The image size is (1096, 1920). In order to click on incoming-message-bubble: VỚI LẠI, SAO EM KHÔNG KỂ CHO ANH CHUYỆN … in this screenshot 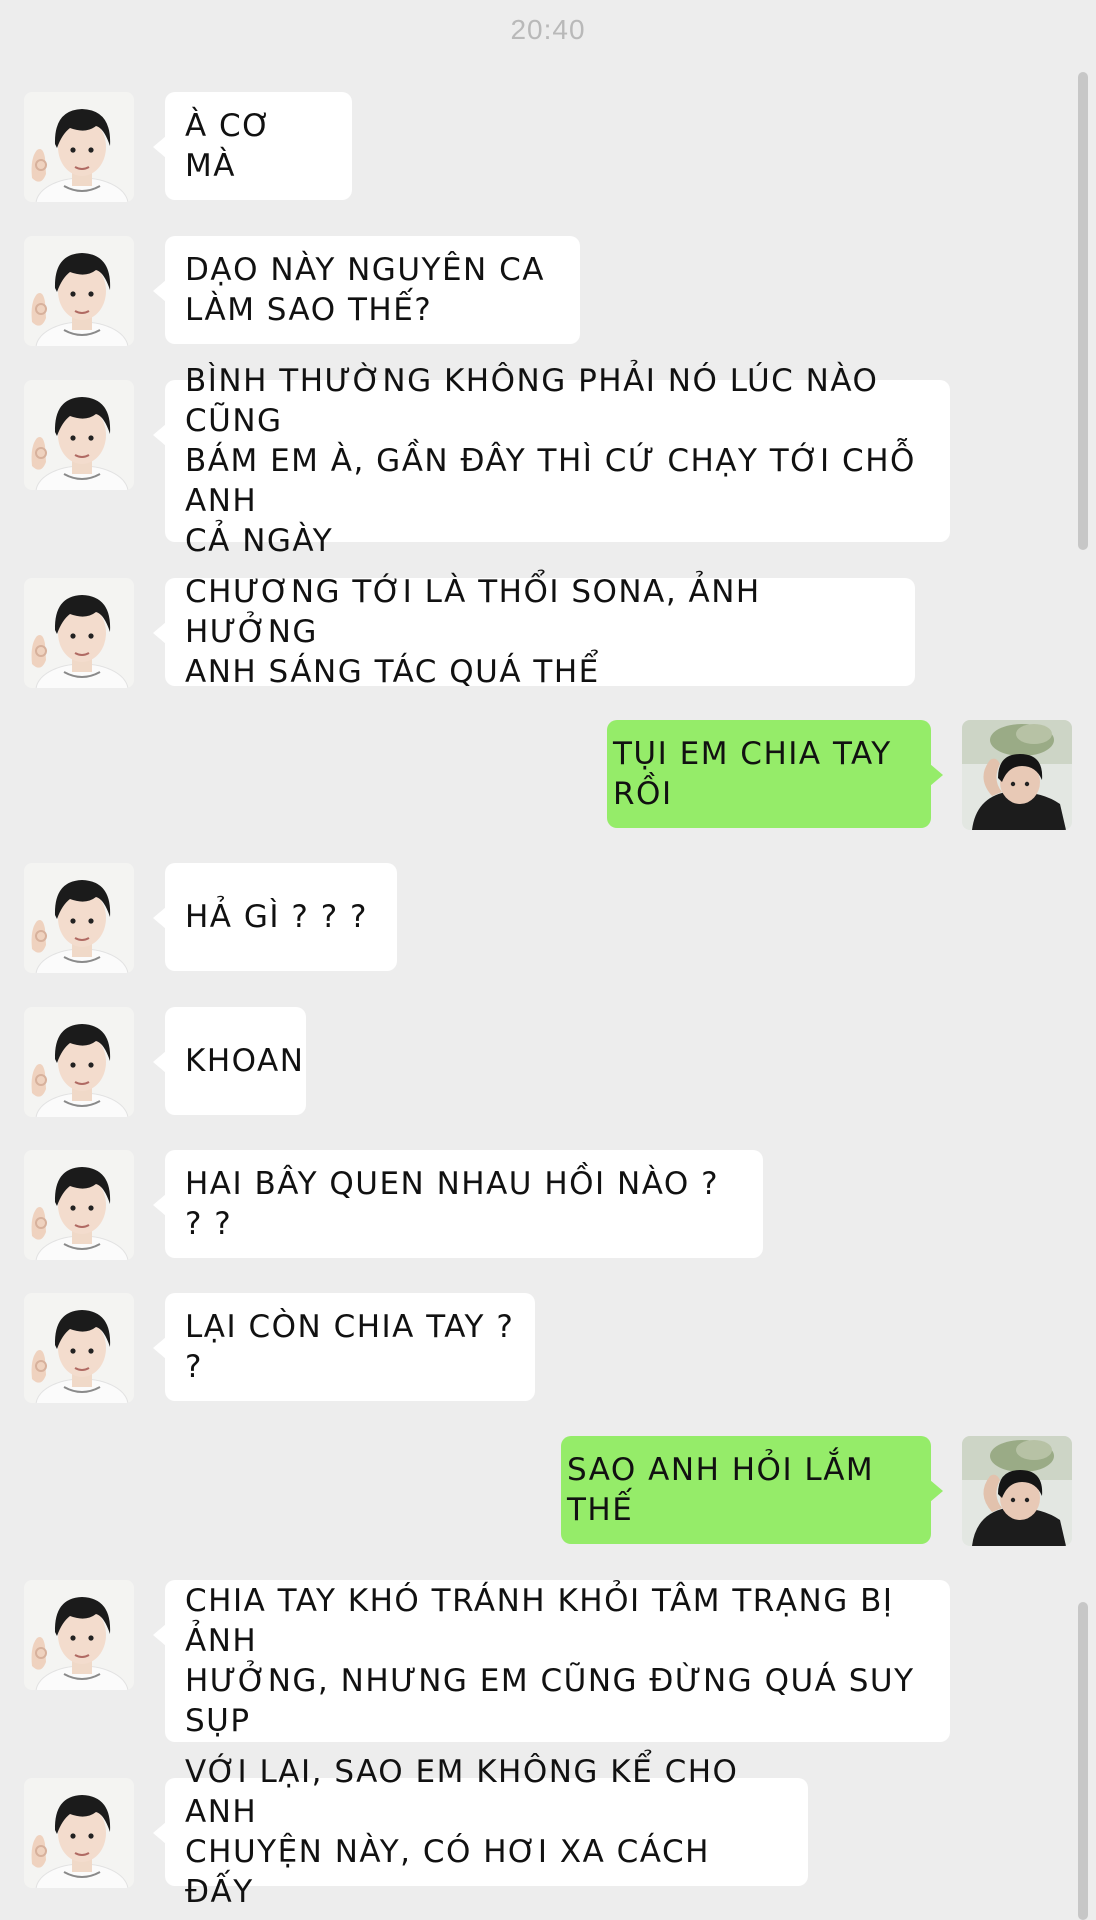, I will do `click(480, 1832)`.